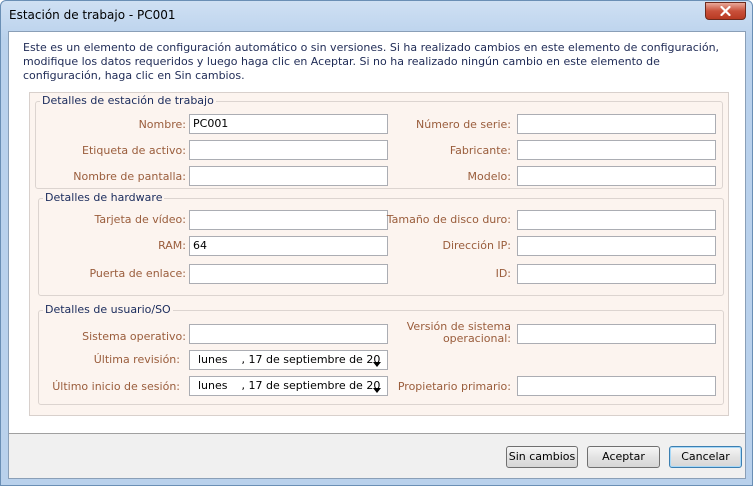 This screenshot has height=488, width=755. I want to click on no-changes-button: Sin cambios, so click(542, 457).